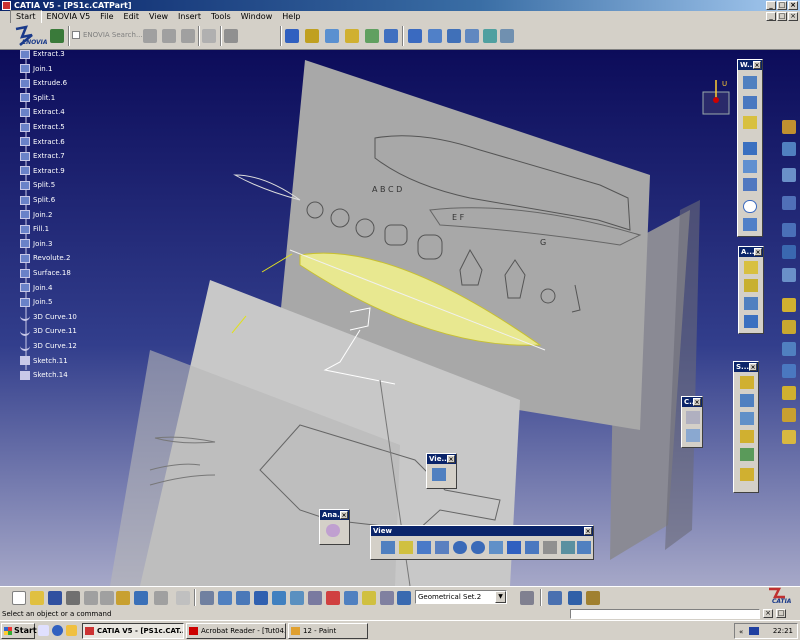 Image resolution: width=800 pixels, height=640 pixels. I want to click on constraints-toolbar: C... ×, so click(692, 422).